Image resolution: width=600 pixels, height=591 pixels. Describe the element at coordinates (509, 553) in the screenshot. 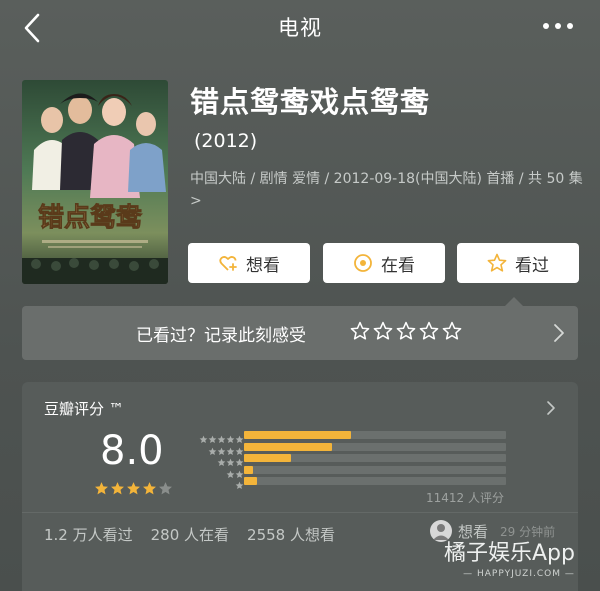

I see `watermark-brand: 橘子娱乐App` at that location.